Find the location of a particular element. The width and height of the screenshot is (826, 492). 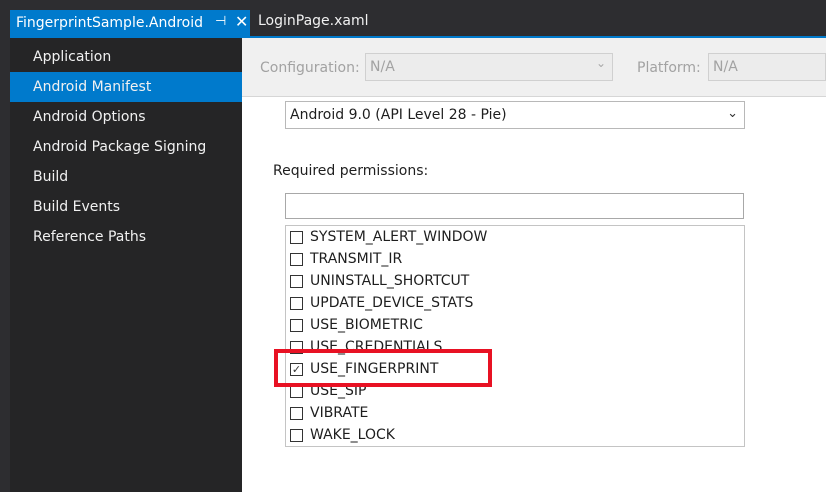

api-level-value: Android 9.0 (API Level 28 - Pie) is located at coordinates (398, 115).